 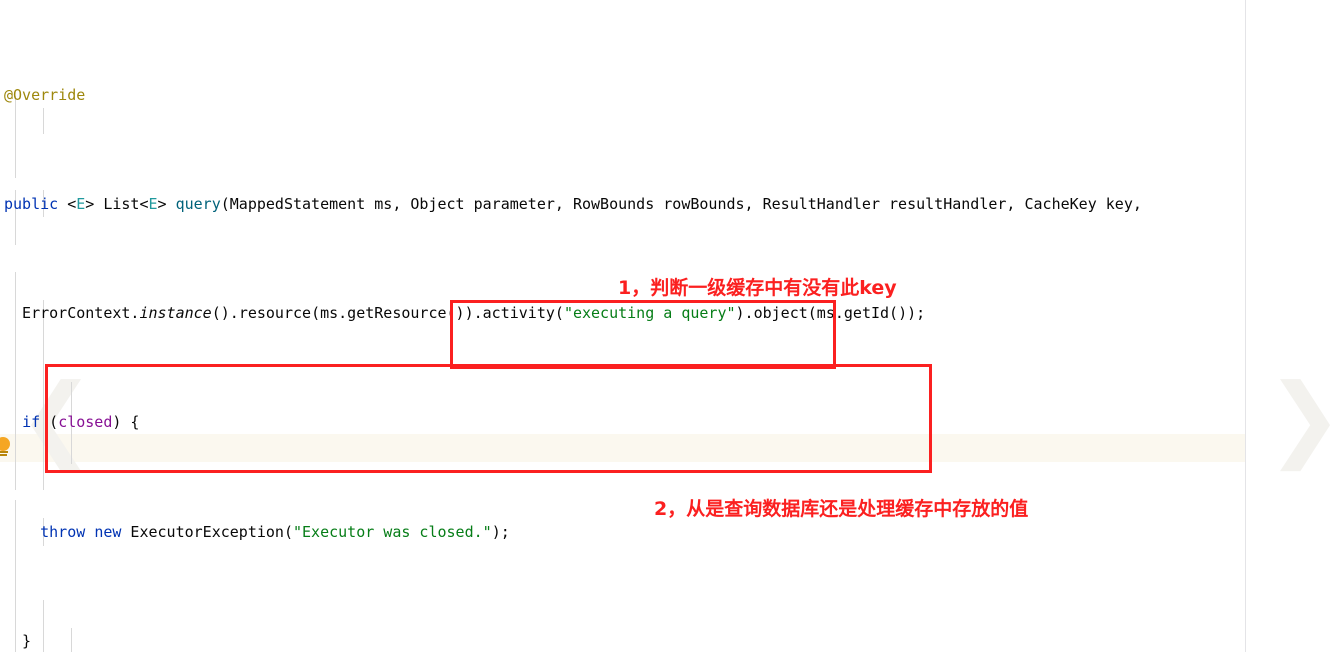 I want to click on code-line: @Override, so click(x=669, y=95).